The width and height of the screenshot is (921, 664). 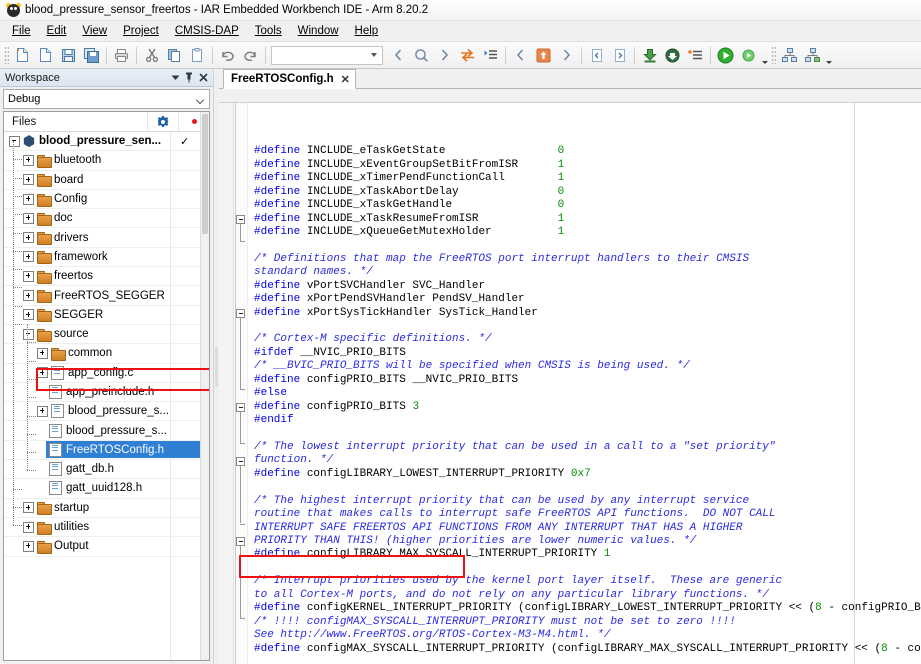 What do you see at coordinates (725, 55) in the screenshot?
I see `debug-icon` at bounding box center [725, 55].